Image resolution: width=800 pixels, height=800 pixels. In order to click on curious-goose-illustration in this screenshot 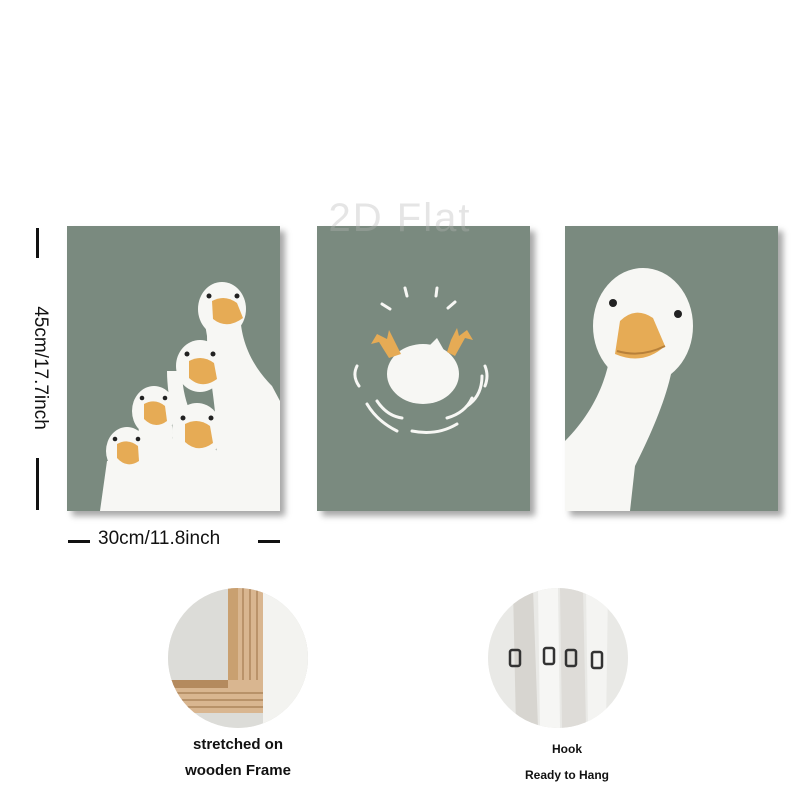, I will do `click(671, 368)`.